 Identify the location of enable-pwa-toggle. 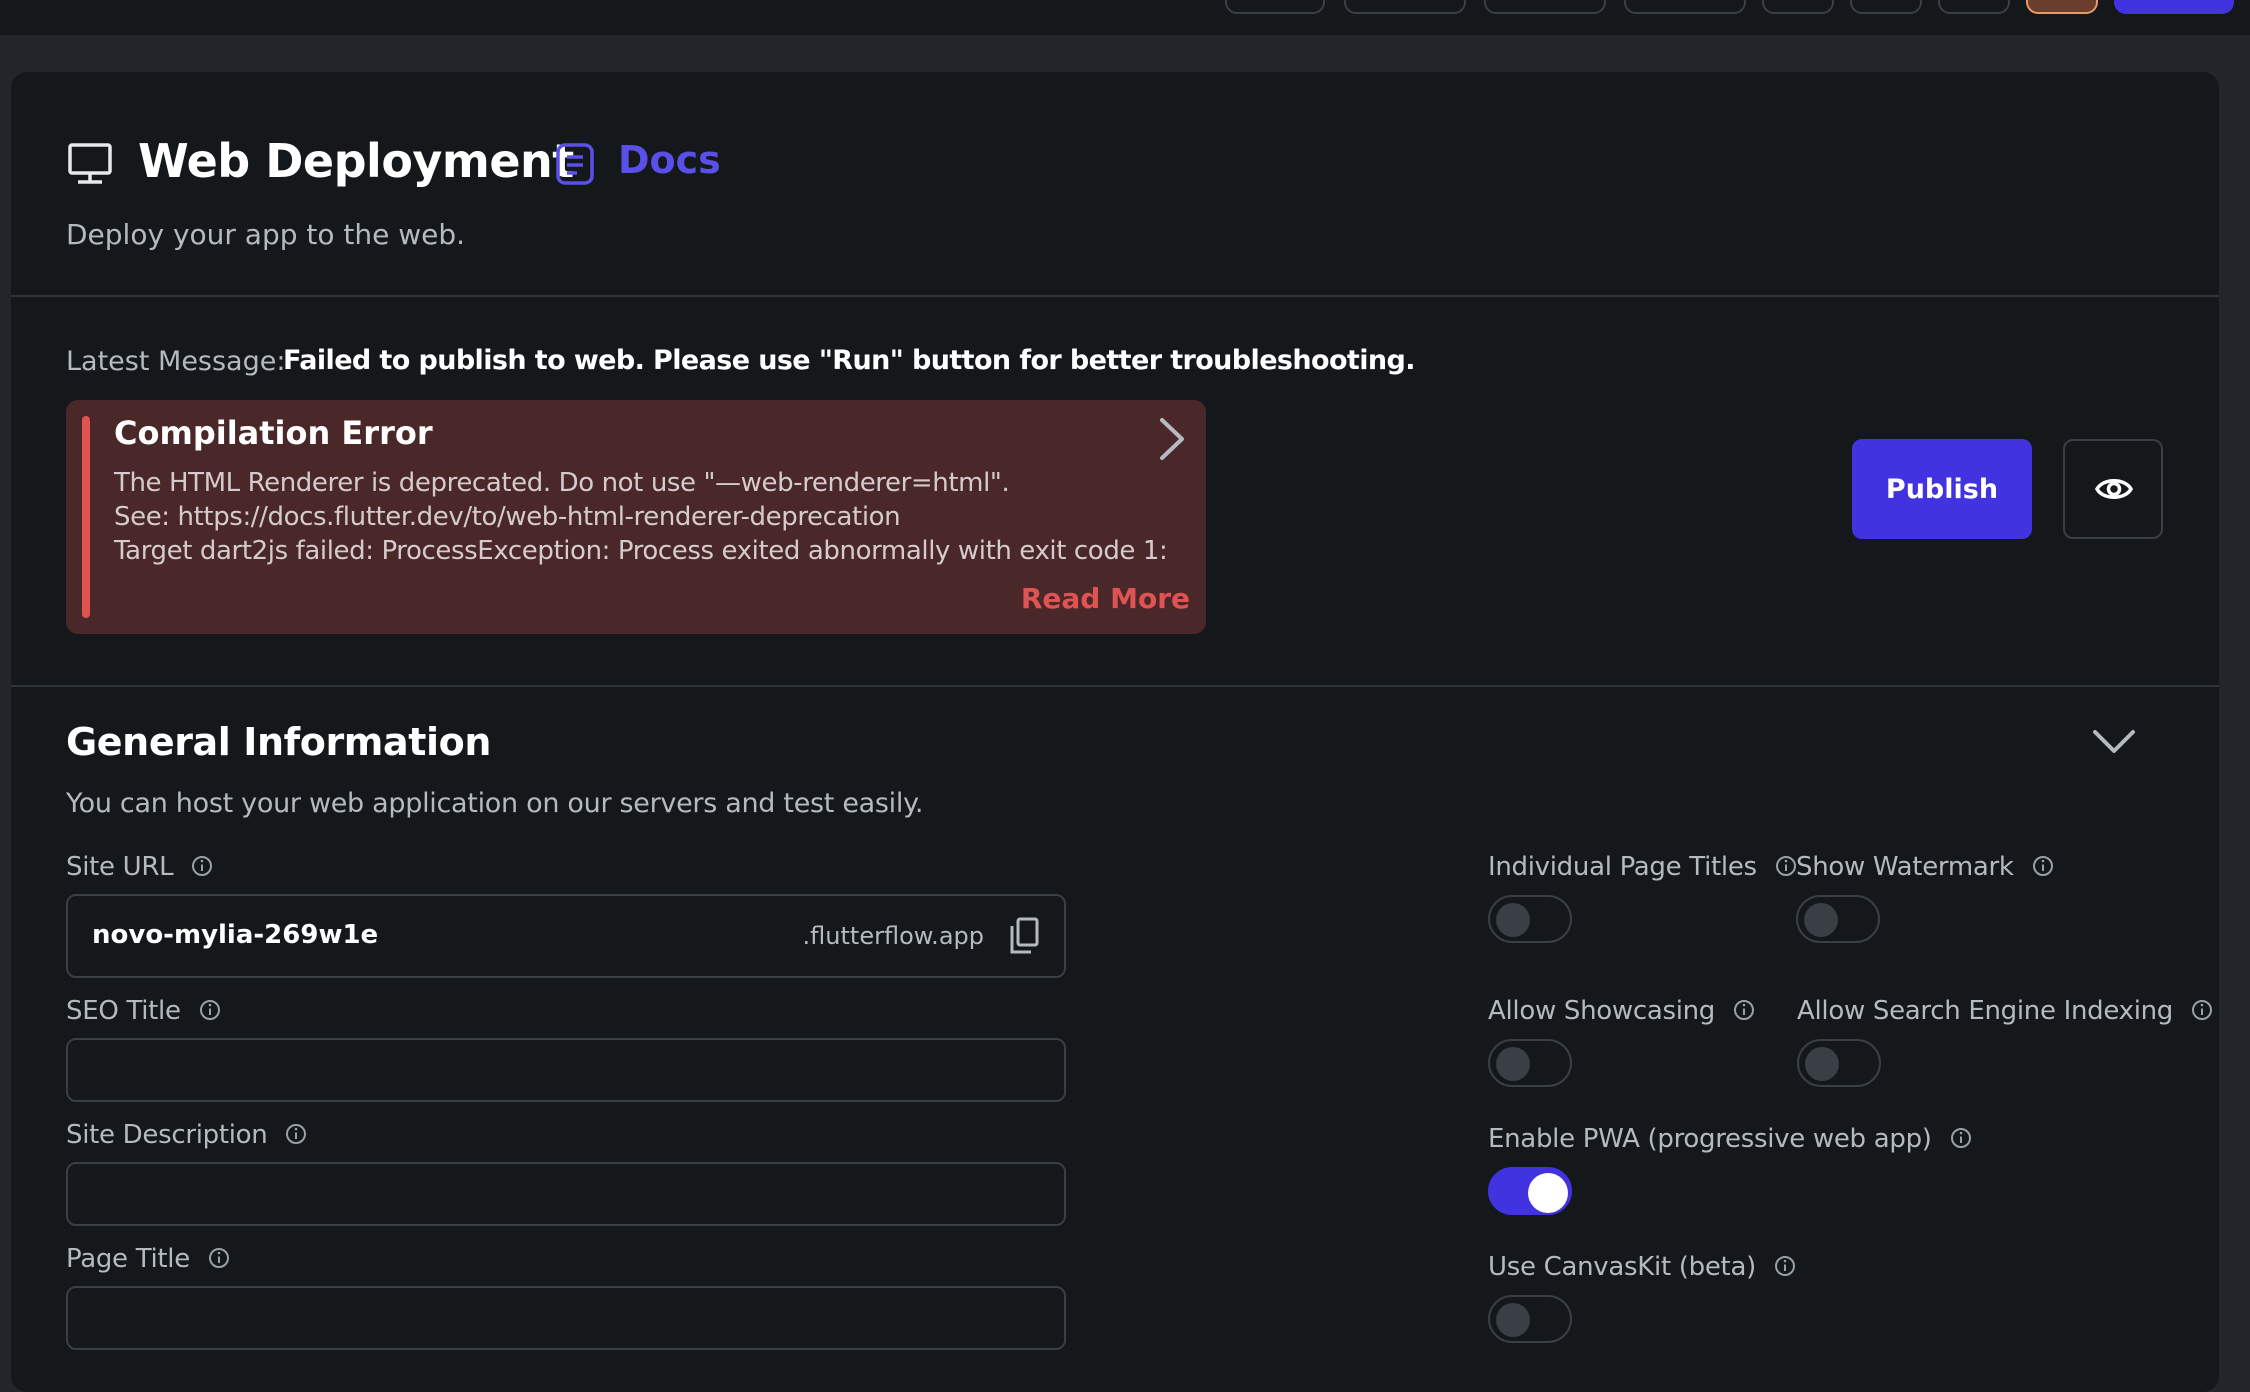
(1530, 1191).